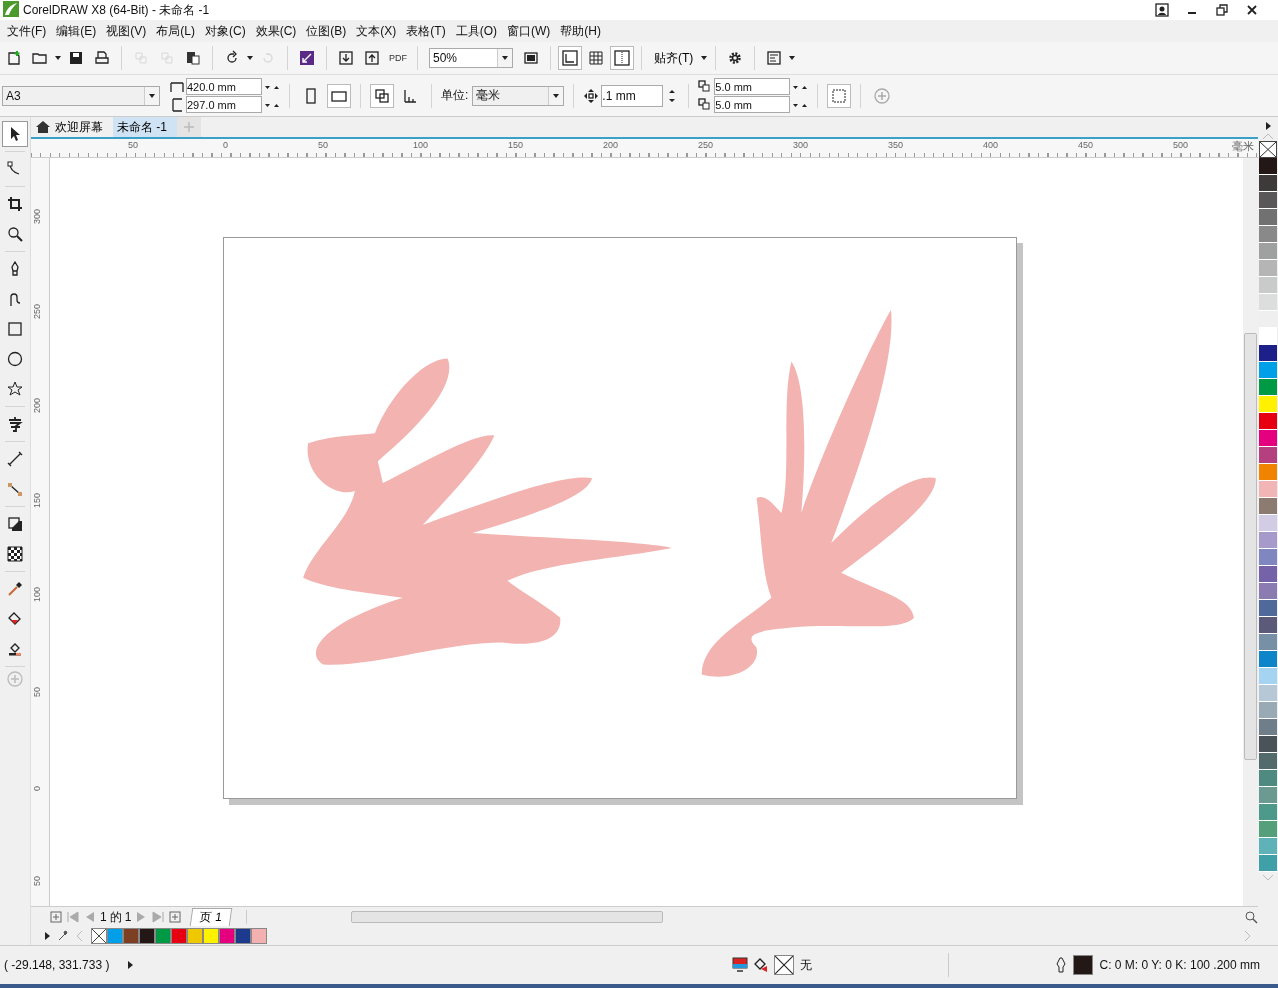 This screenshot has height=988, width=1278. What do you see at coordinates (130, 31) in the screenshot?
I see `menu-item: 视图(V)` at bounding box center [130, 31].